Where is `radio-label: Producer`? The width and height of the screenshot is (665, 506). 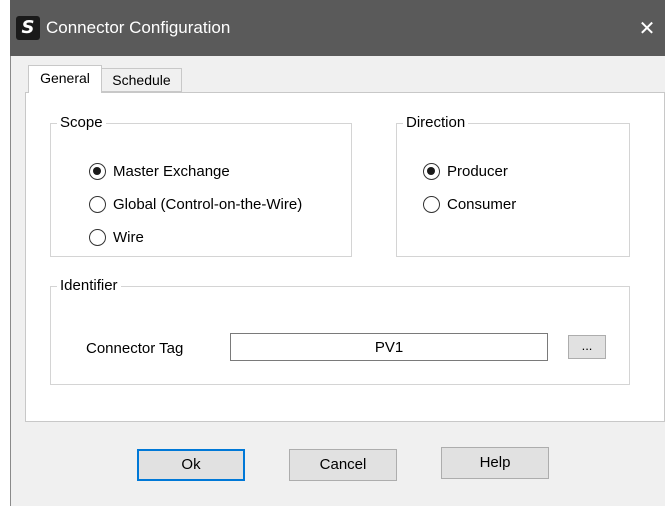 radio-label: Producer is located at coordinates (477, 171).